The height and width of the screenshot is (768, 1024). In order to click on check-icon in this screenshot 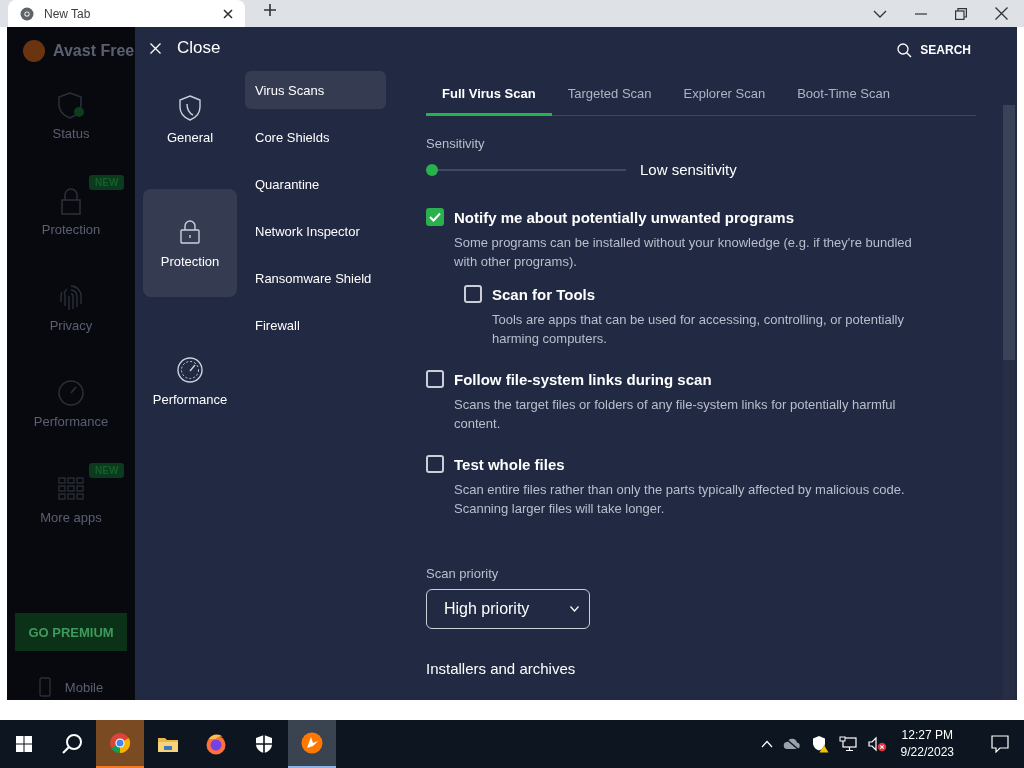, I will do `click(435, 217)`.